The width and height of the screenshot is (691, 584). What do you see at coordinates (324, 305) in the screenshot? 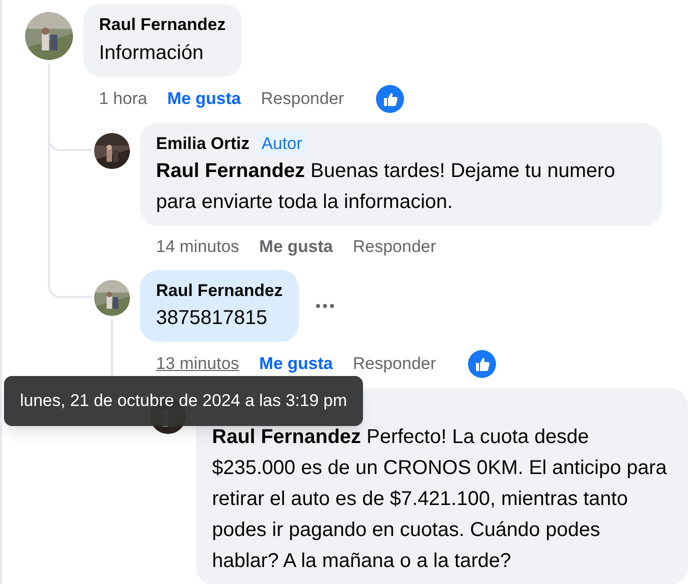
I see `more-icon` at bounding box center [324, 305].